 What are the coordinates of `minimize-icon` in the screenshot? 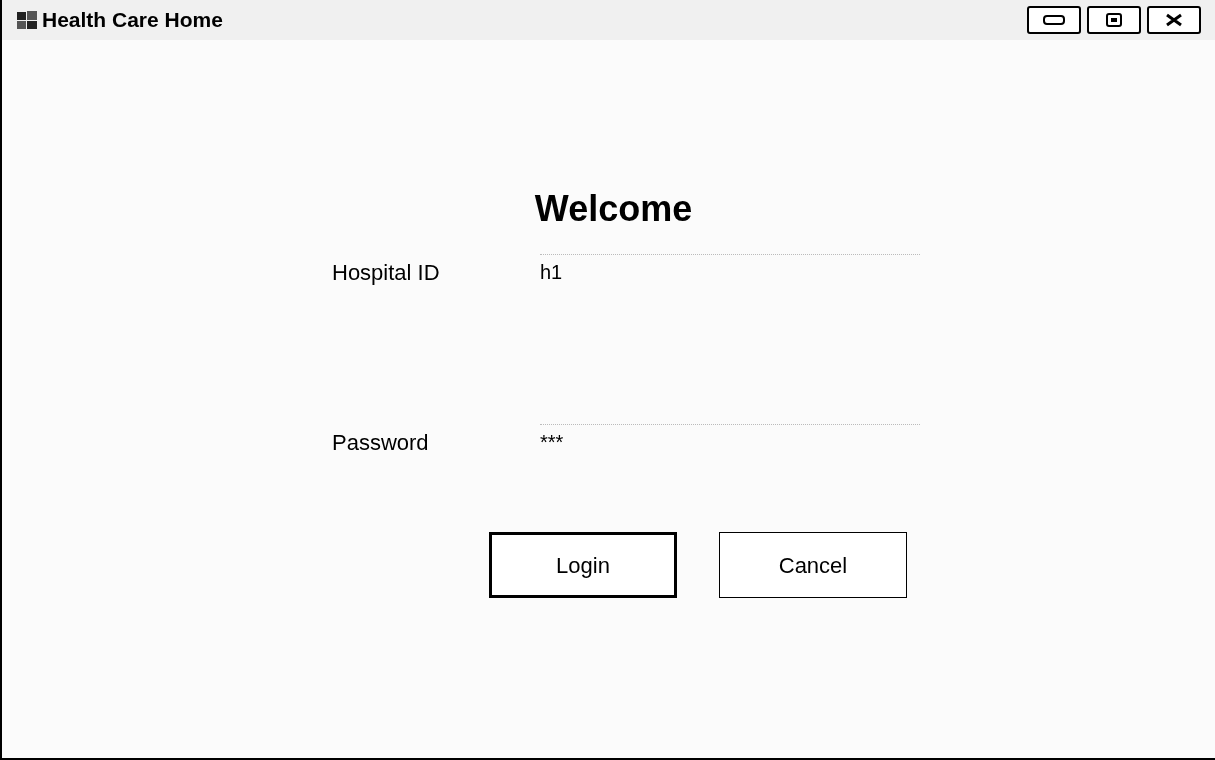 It's located at (1054, 20).